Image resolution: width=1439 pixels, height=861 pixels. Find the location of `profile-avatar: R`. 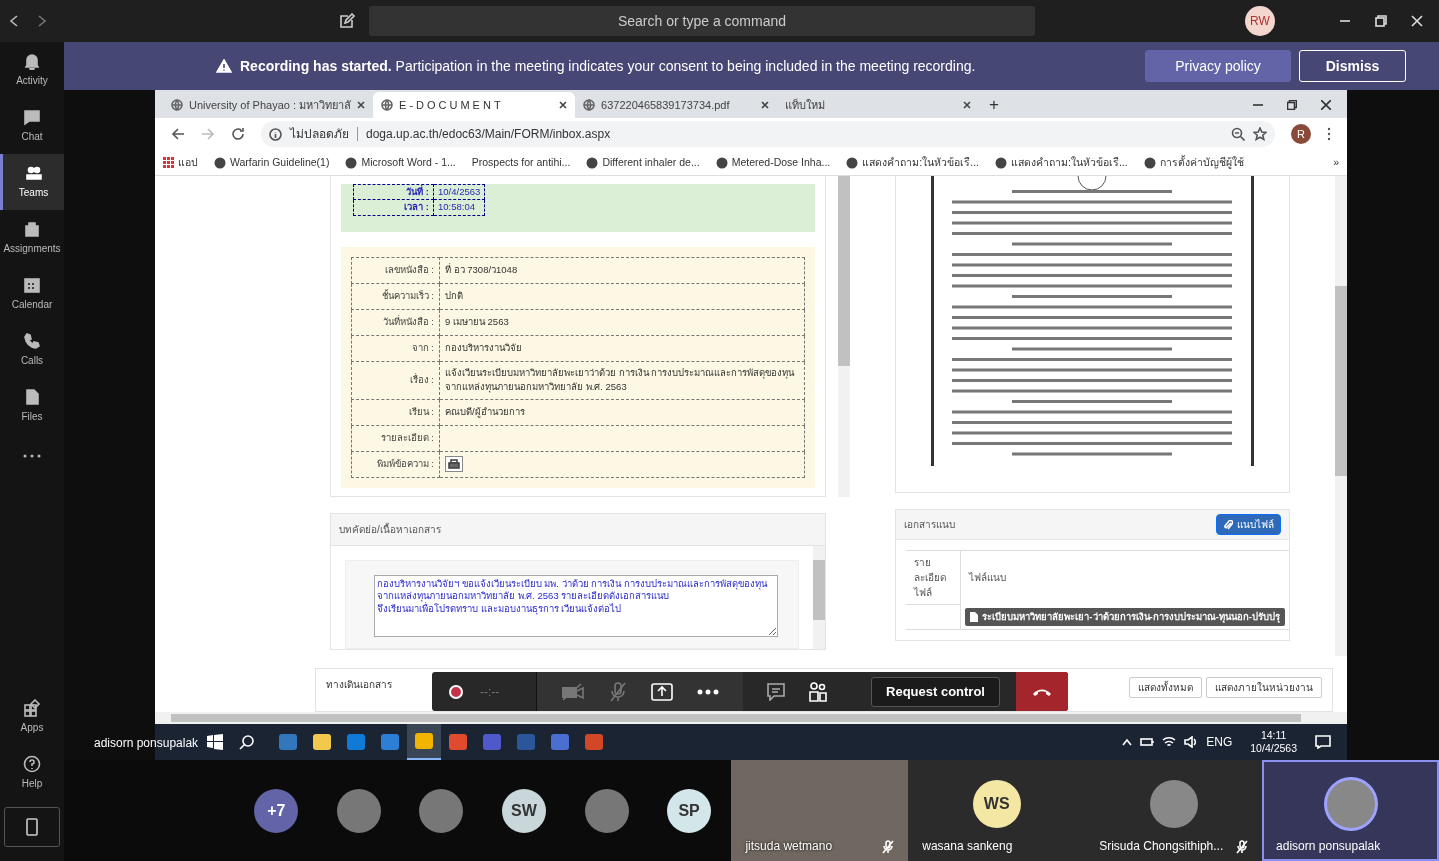

profile-avatar: R is located at coordinates (1301, 134).